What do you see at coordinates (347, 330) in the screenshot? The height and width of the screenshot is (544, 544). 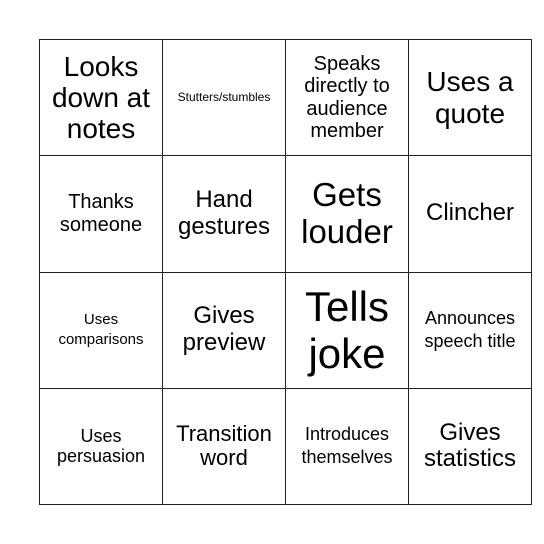 I see `bingo-cell: Tells joke` at bounding box center [347, 330].